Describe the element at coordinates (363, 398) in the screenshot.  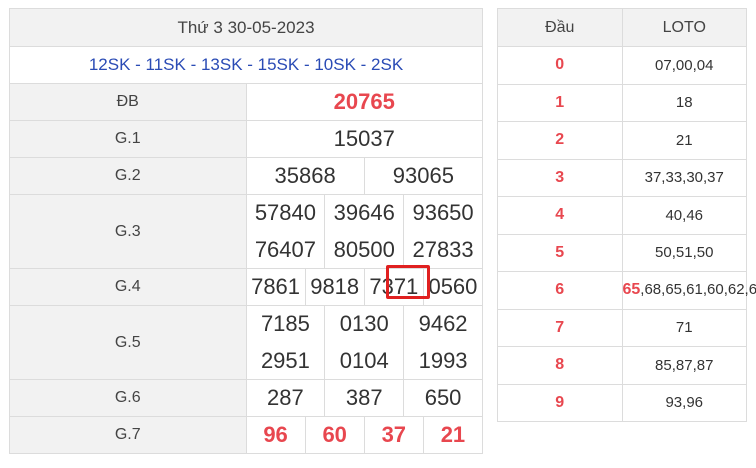
I see `prize-value: 387` at that location.